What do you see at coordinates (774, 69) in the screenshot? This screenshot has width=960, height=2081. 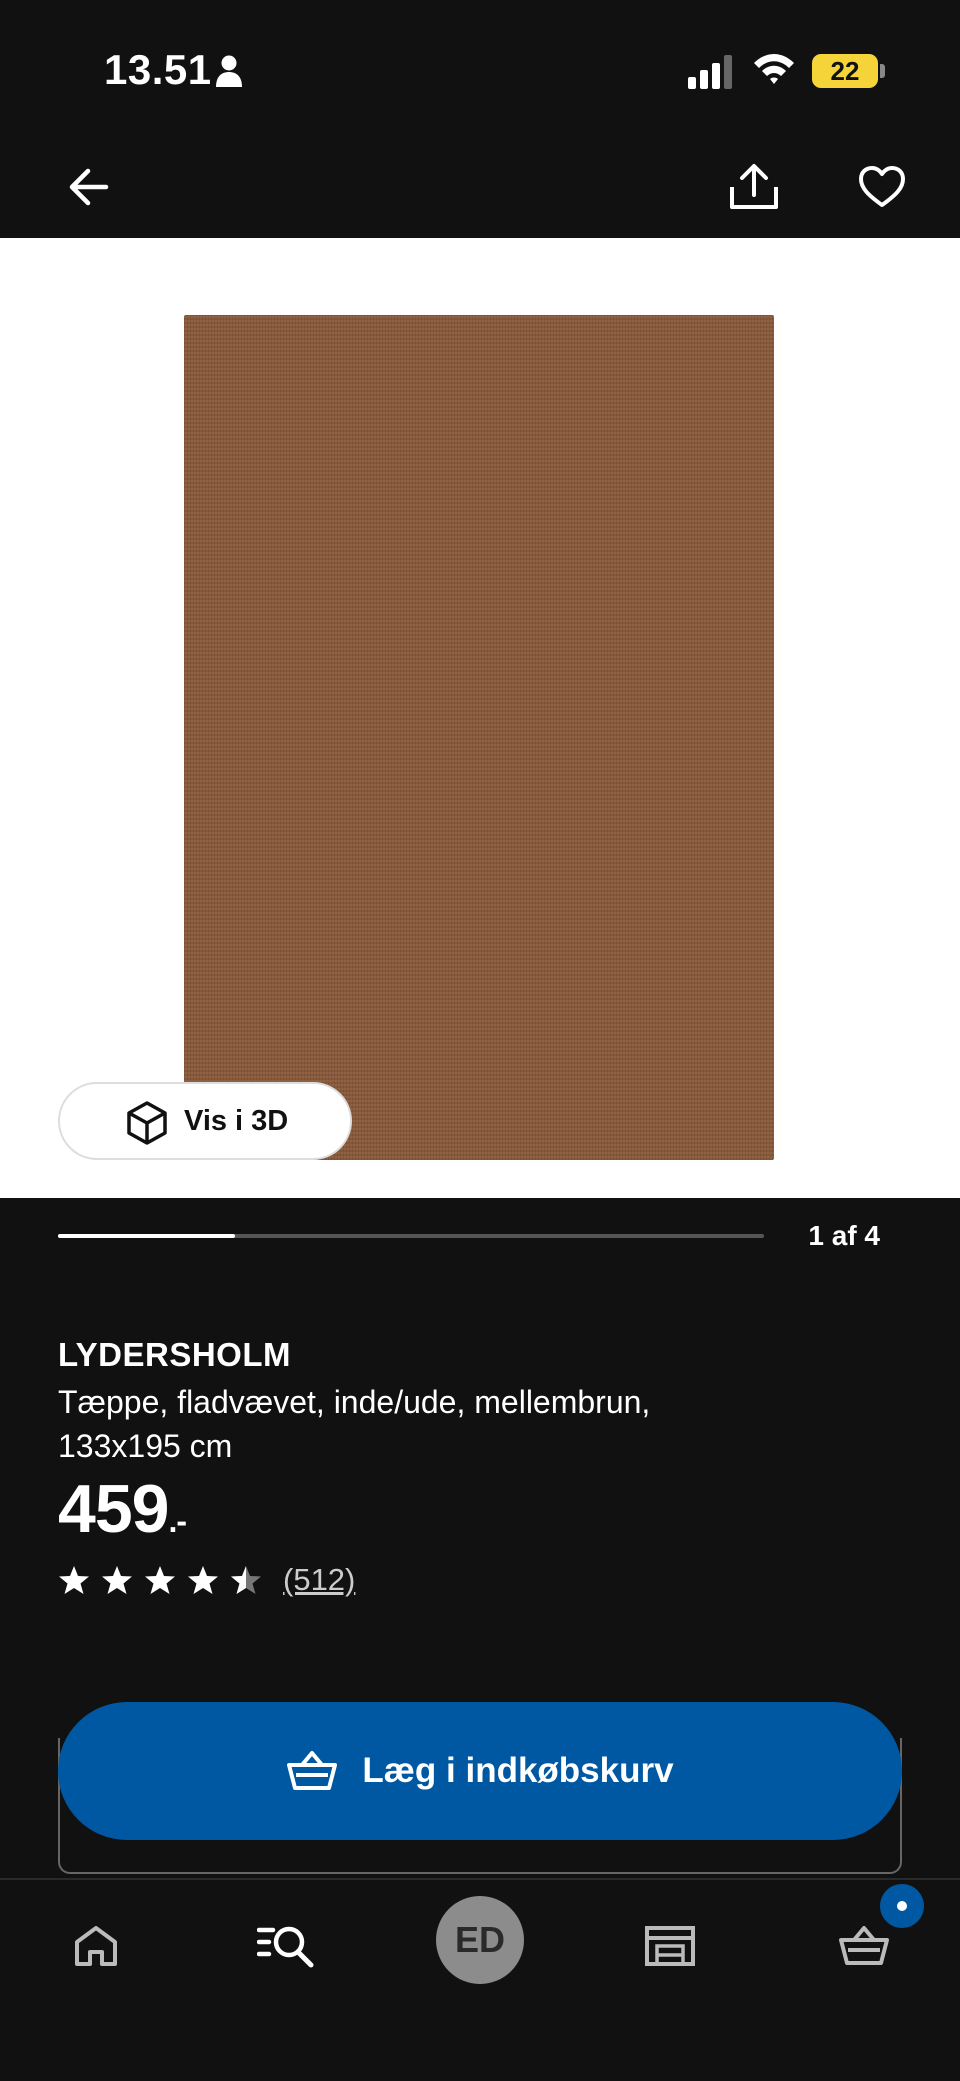 I see `wifi-icon` at bounding box center [774, 69].